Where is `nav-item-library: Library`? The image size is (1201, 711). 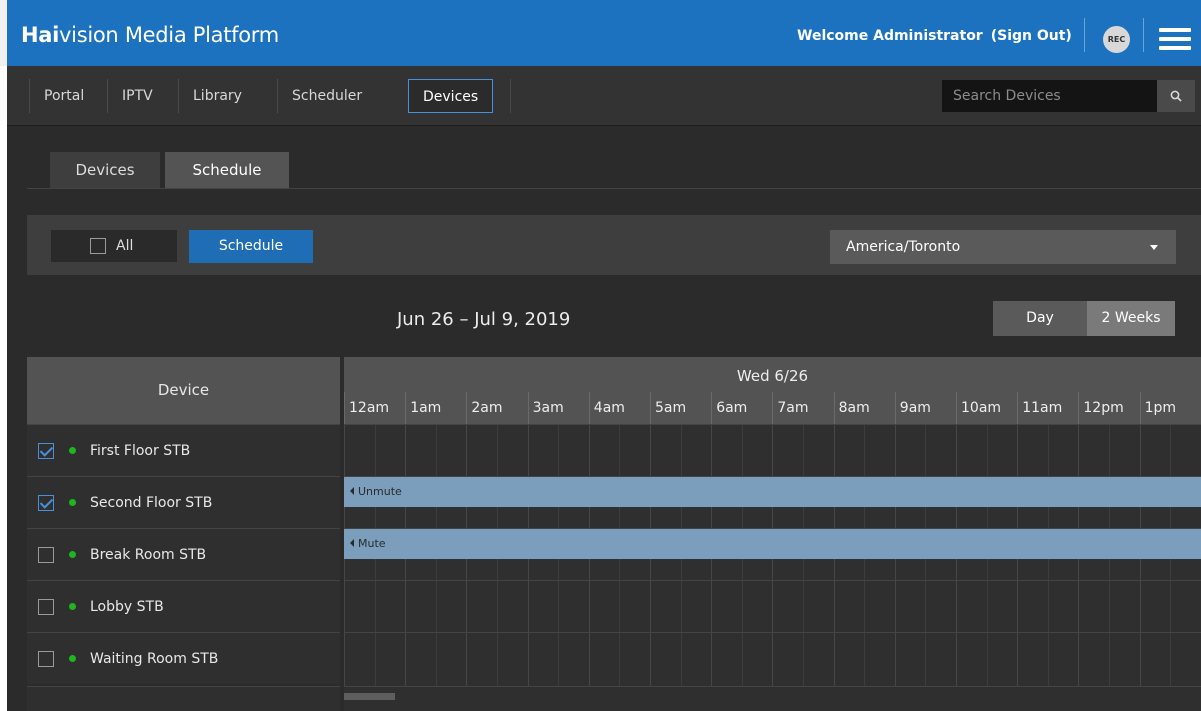 nav-item-library: Library is located at coordinates (217, 96).